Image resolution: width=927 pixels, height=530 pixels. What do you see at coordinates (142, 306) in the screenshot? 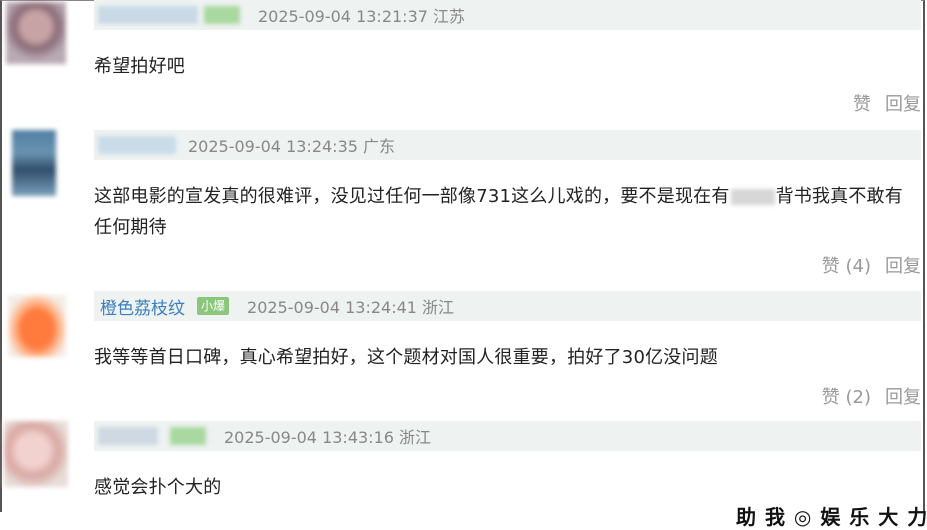
I see `username: 橙色荔枝纹` at bounding box center [142, 306].